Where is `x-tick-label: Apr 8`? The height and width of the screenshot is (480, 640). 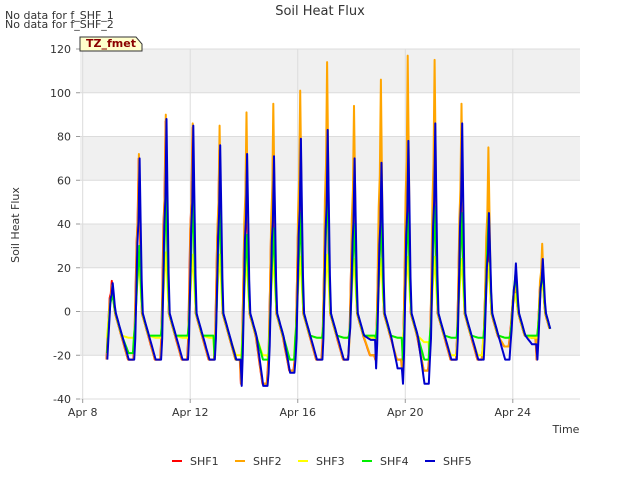
x-tick-label: Apr 8 is located at coordinates (83, 412).